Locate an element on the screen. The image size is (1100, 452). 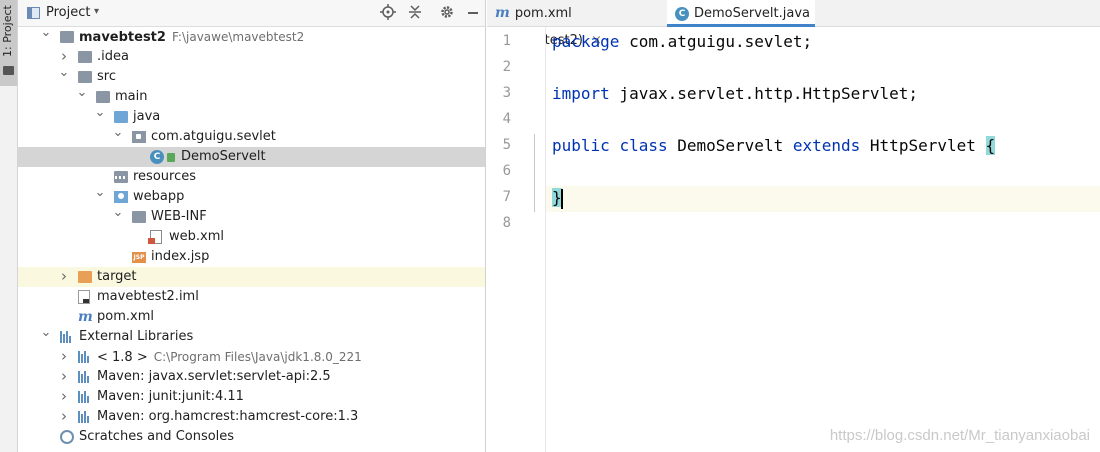
tree-item-label: Maven: javax.servlet:servlet-api:2.5 is located at coordinates (214, 377).